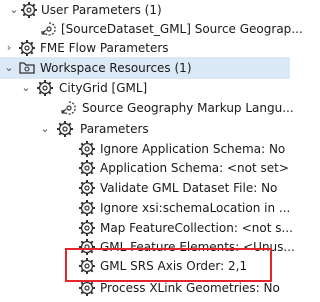 This screenshot has width=320, height=302. I want to click on workspace-resources-icon, so click(27, 68).